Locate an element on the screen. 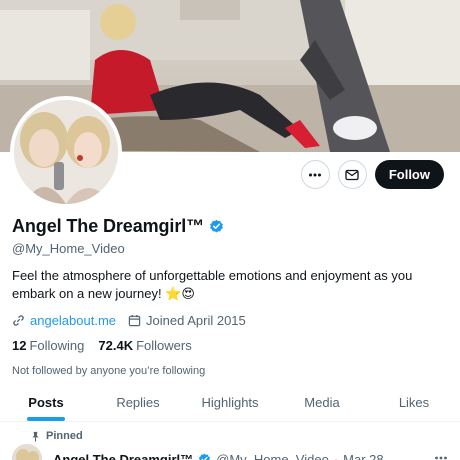 The width and height of the screenshot is (460, 460). profile-avatar is located at coordinates (66, 152).